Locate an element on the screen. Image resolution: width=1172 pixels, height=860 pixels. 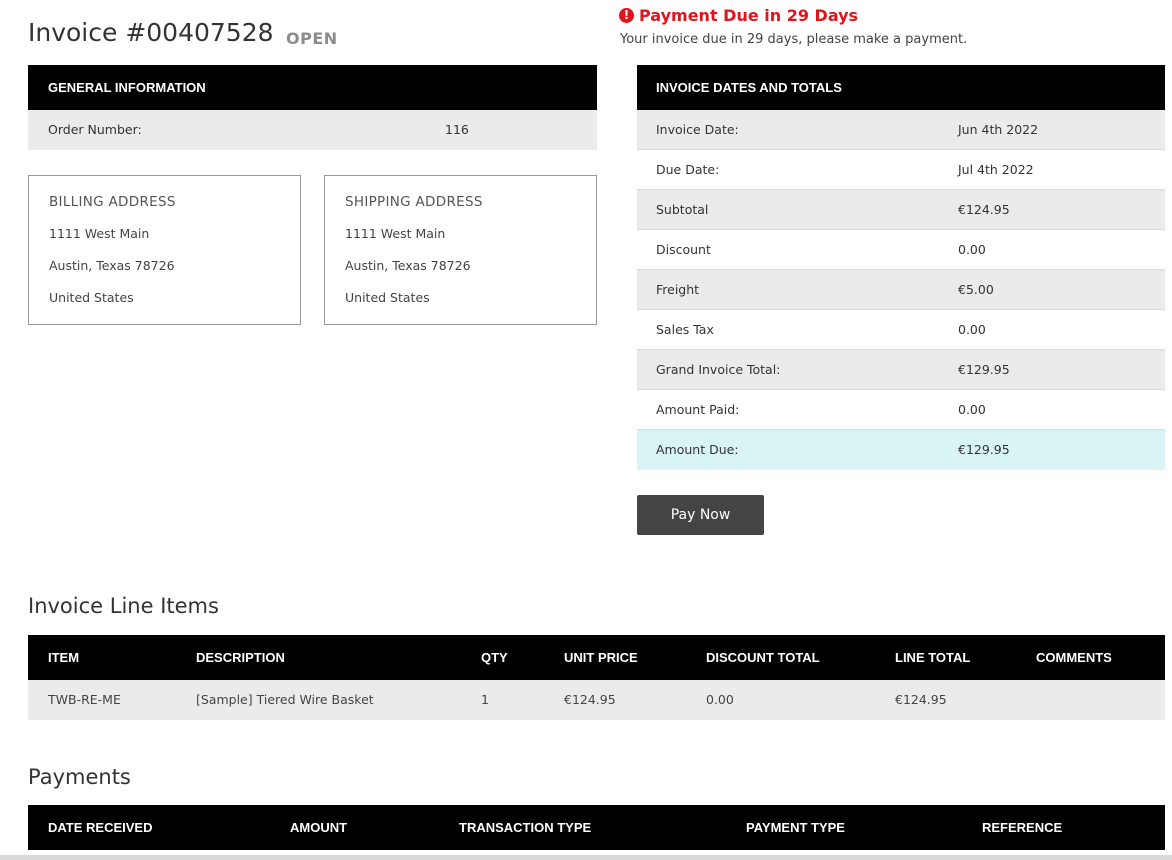
totals-value: Jun 4th 2022 is located at coordinates (998, 129).